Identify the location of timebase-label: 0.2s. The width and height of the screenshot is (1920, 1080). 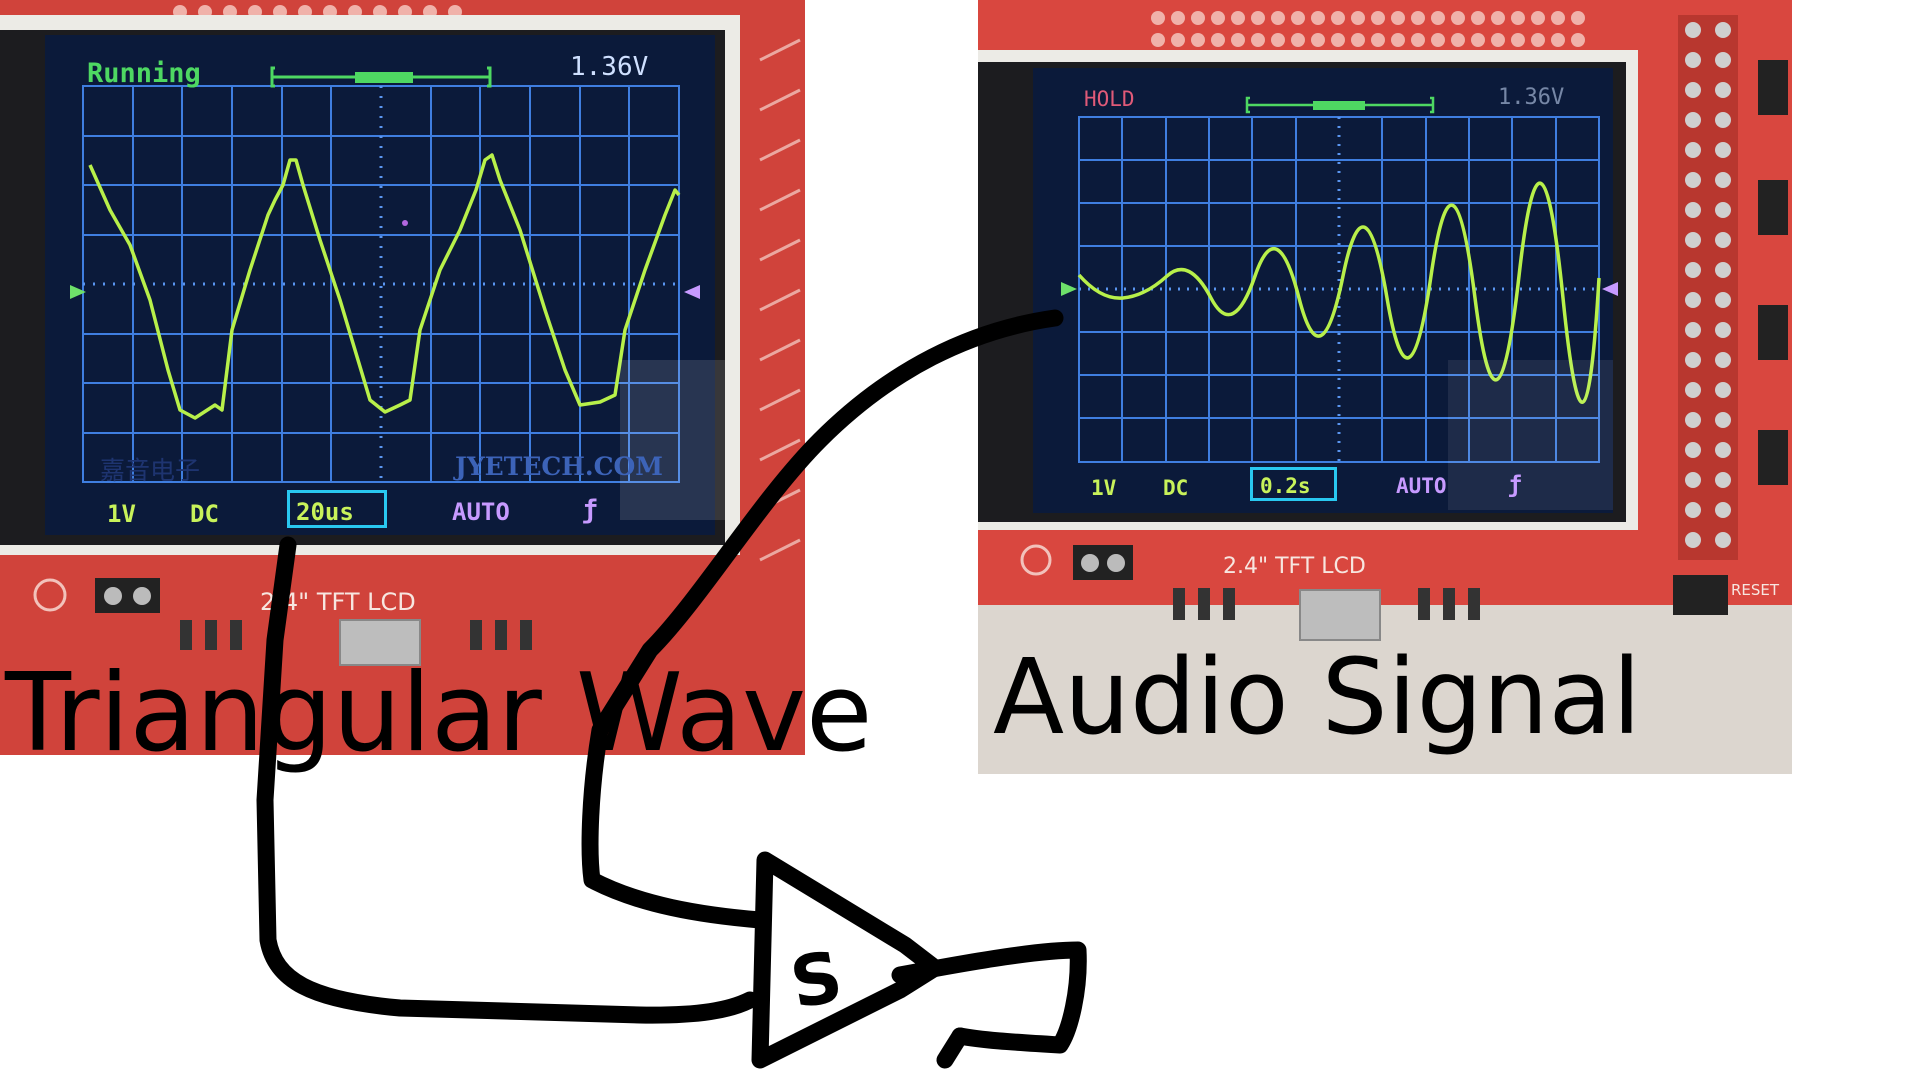
(1285, 486).